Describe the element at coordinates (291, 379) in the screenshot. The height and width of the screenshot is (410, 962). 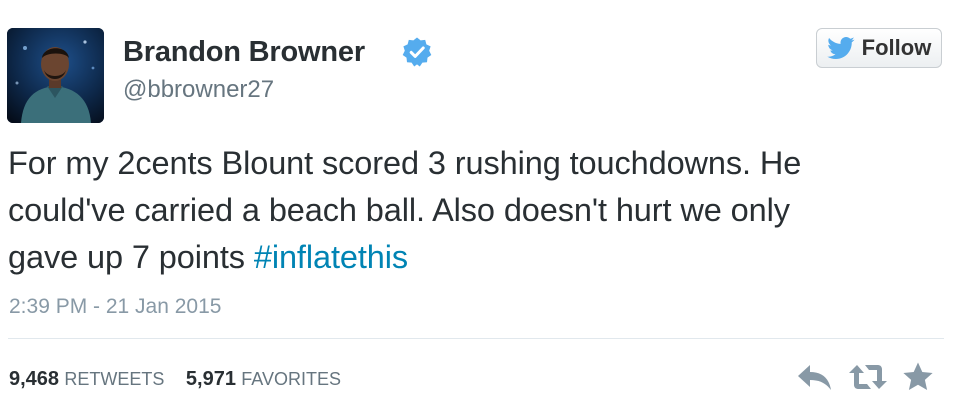
I see `favorites-label: FAVORITES` at that location.